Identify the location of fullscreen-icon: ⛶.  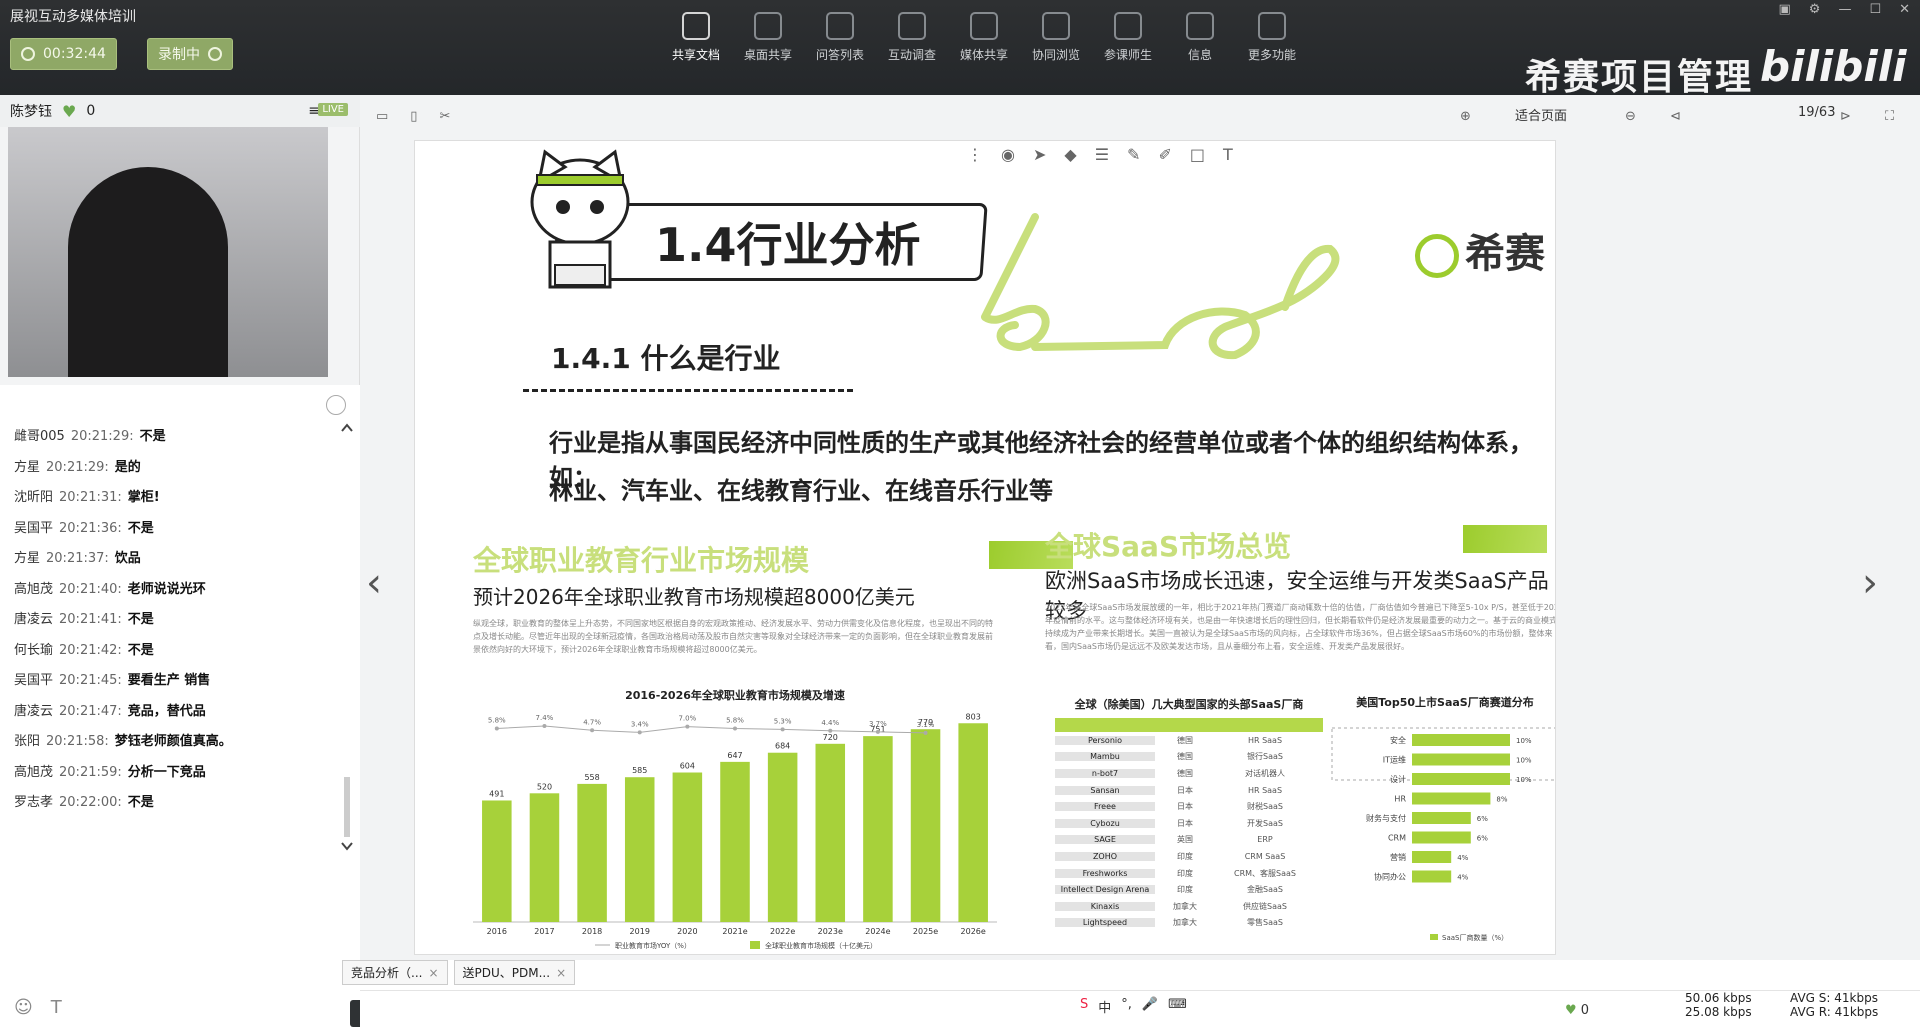
(1889, 116).